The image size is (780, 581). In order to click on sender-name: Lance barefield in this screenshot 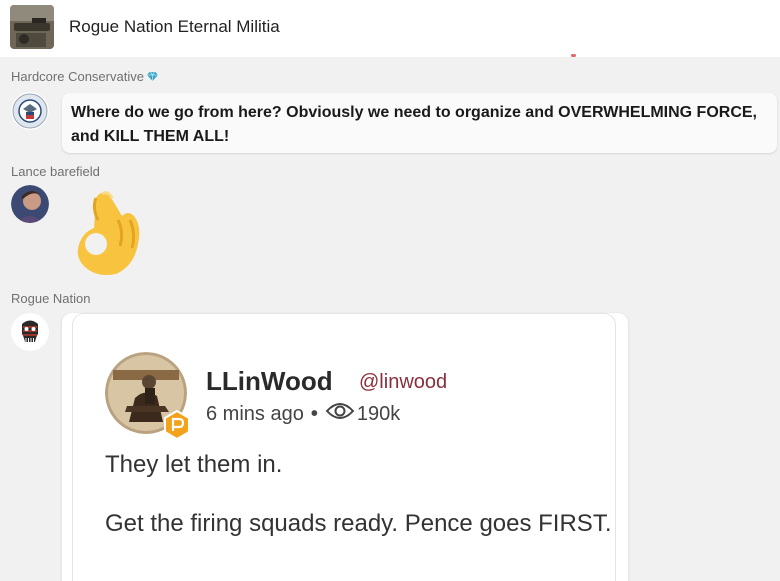, I will do `click(55, 171)`.